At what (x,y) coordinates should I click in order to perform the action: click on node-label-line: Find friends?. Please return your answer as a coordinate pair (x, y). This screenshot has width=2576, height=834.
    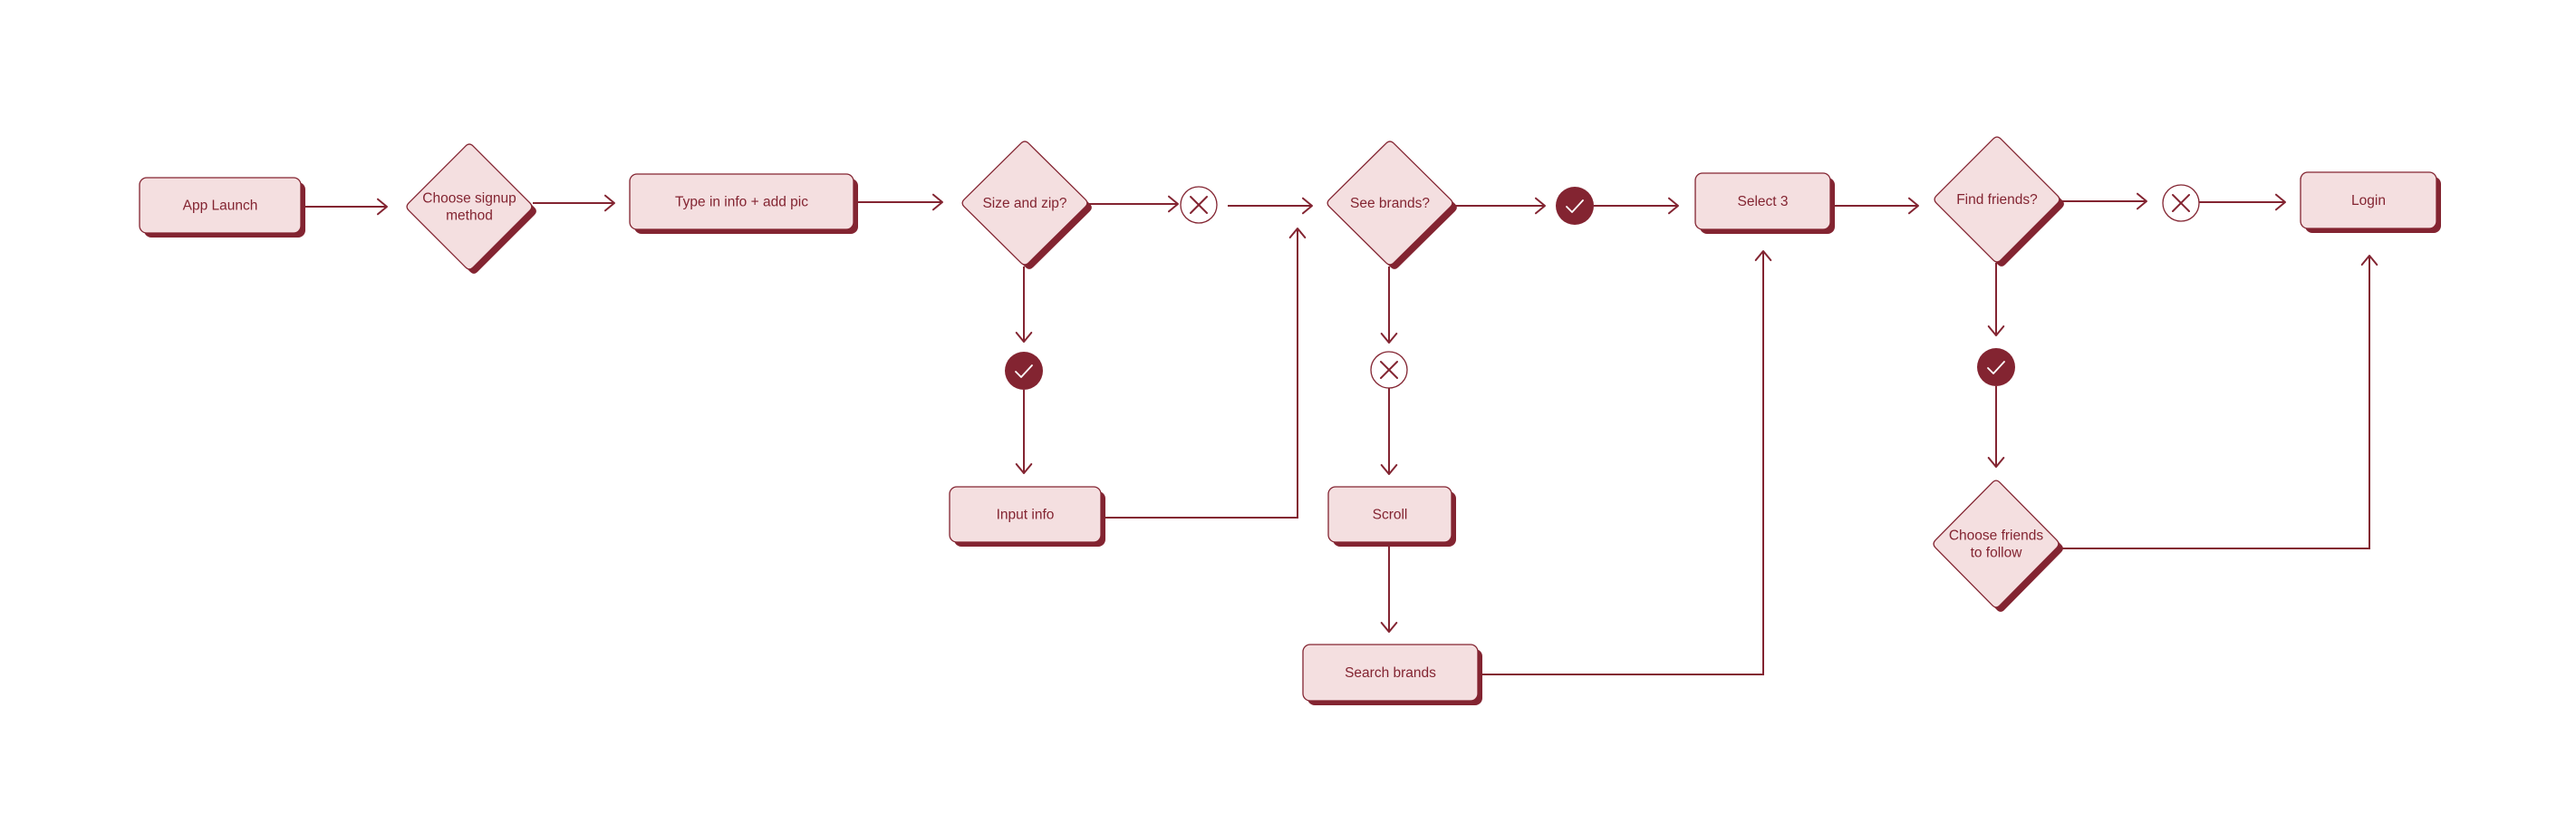
    Looking at the image, I should click on (1997, 200).